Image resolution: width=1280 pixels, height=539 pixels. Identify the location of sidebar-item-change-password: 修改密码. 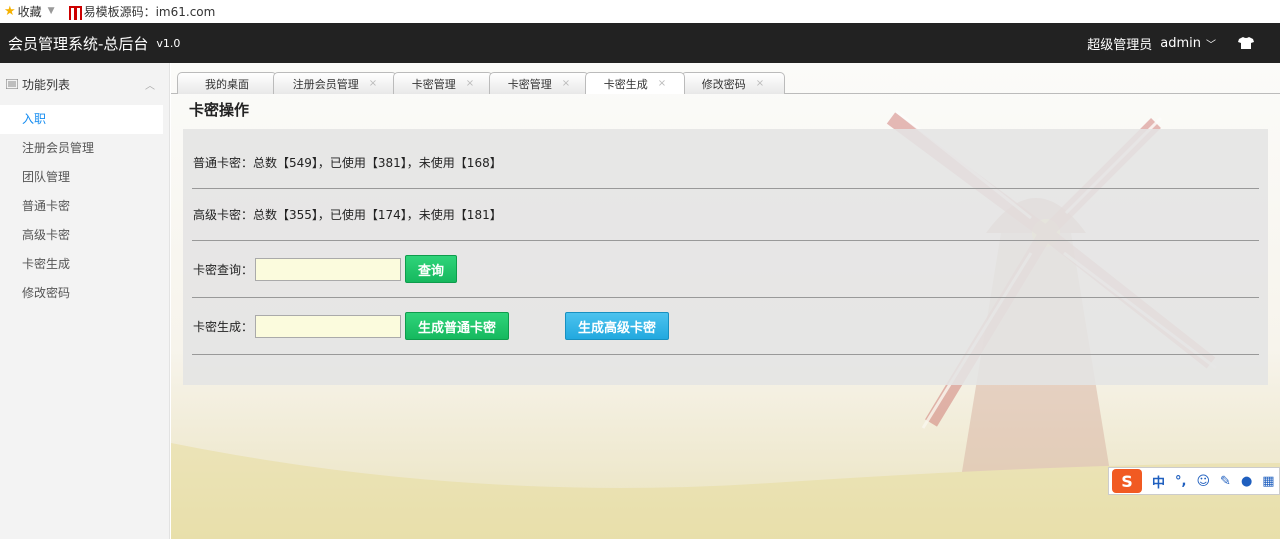
(84, 293).